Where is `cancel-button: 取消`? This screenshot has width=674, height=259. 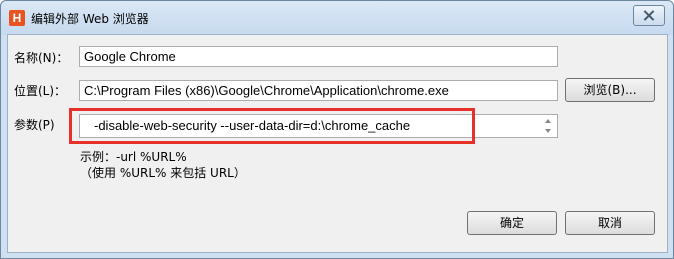 cancel-button: 取消 is located at coordinates (610, 223).